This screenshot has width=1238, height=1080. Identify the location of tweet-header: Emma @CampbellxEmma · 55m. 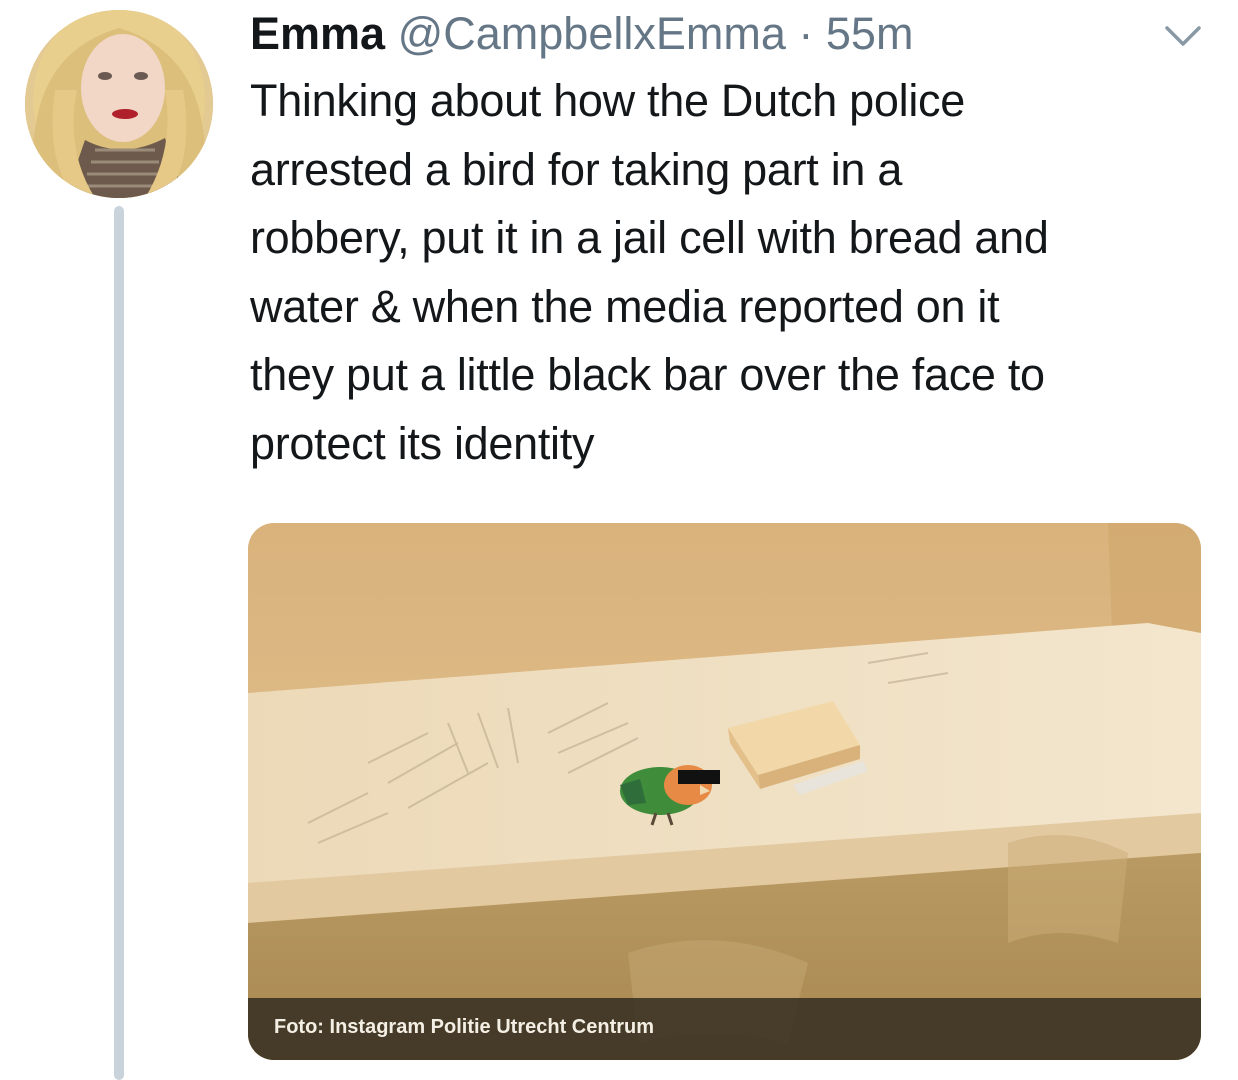
(581, 34).